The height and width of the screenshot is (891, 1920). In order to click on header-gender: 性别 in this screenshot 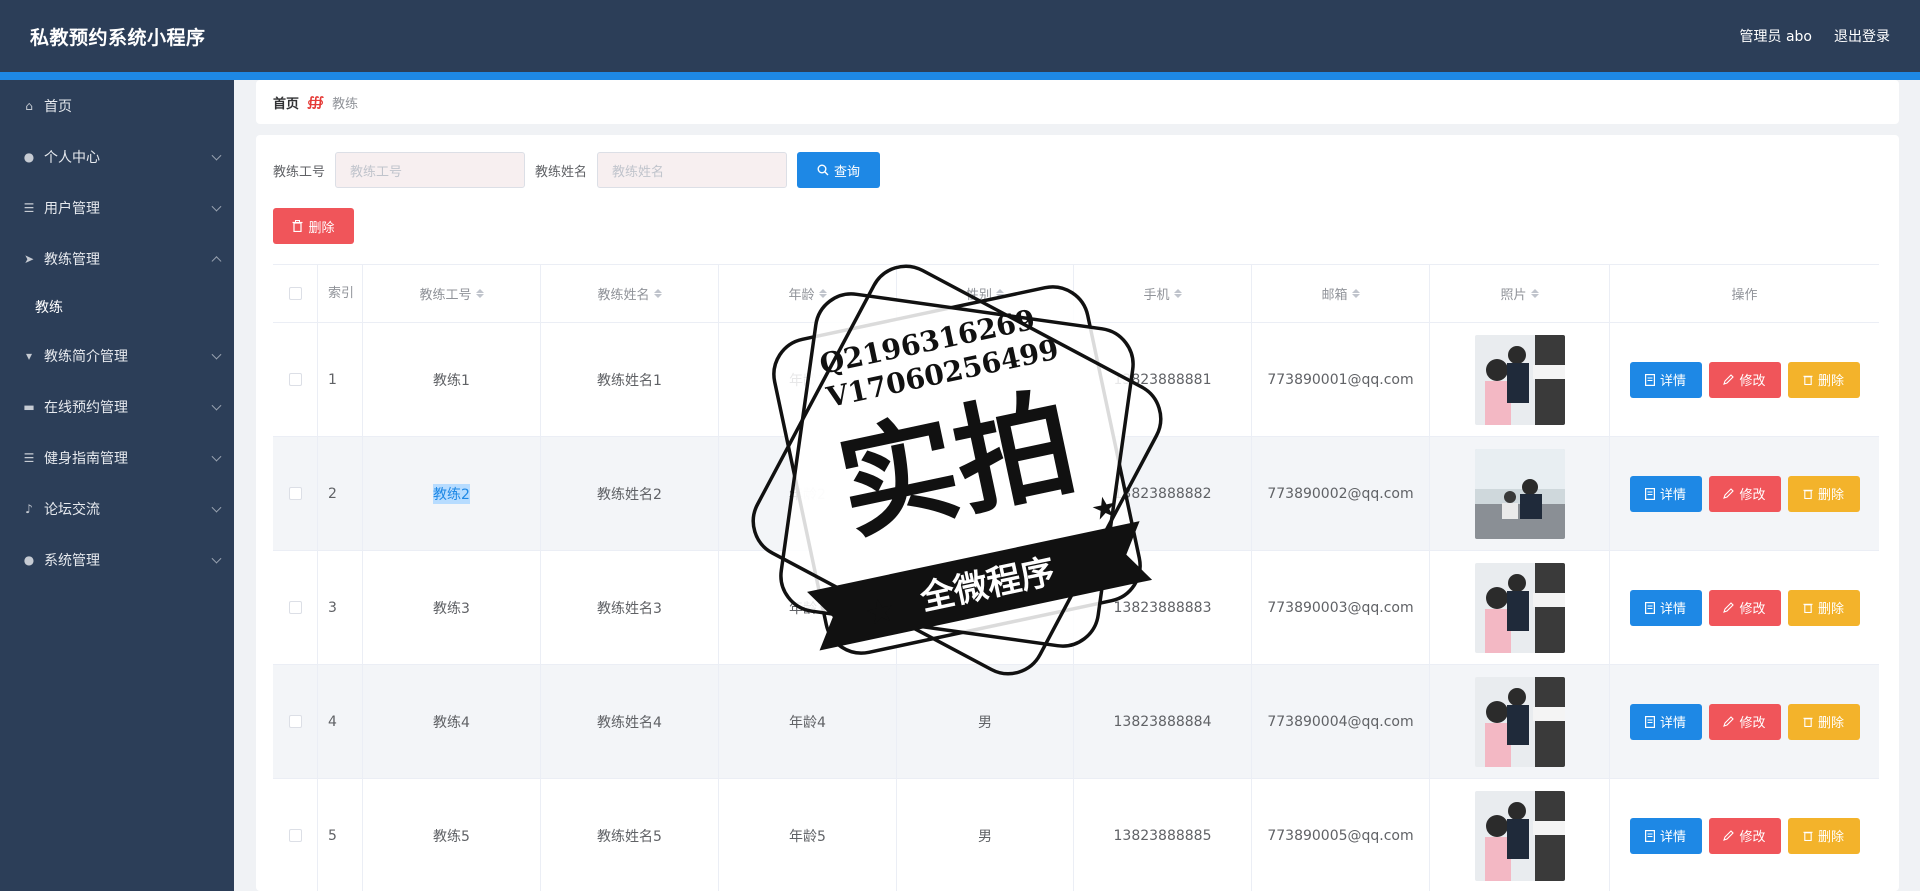, I will do `click(985, 293)`.